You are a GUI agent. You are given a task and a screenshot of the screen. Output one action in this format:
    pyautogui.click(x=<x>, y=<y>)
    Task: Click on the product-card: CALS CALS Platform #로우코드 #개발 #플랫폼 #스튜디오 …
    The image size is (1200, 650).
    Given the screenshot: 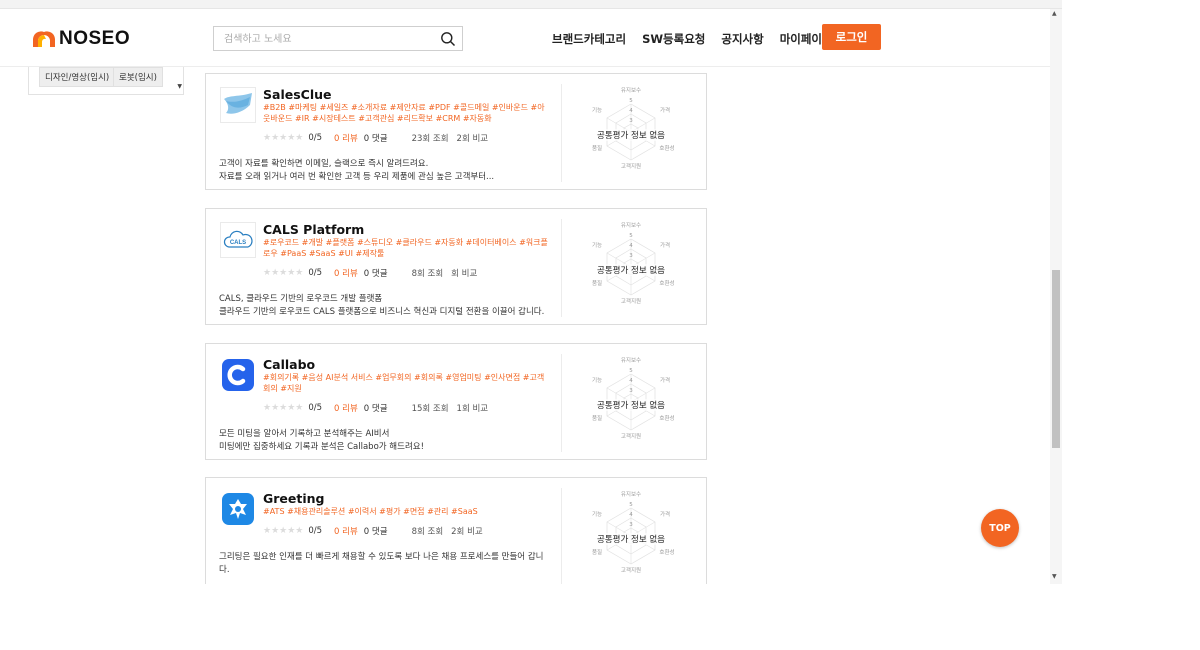 What is the action you would take?
    pyautogui.click(x=456, y=266)
    